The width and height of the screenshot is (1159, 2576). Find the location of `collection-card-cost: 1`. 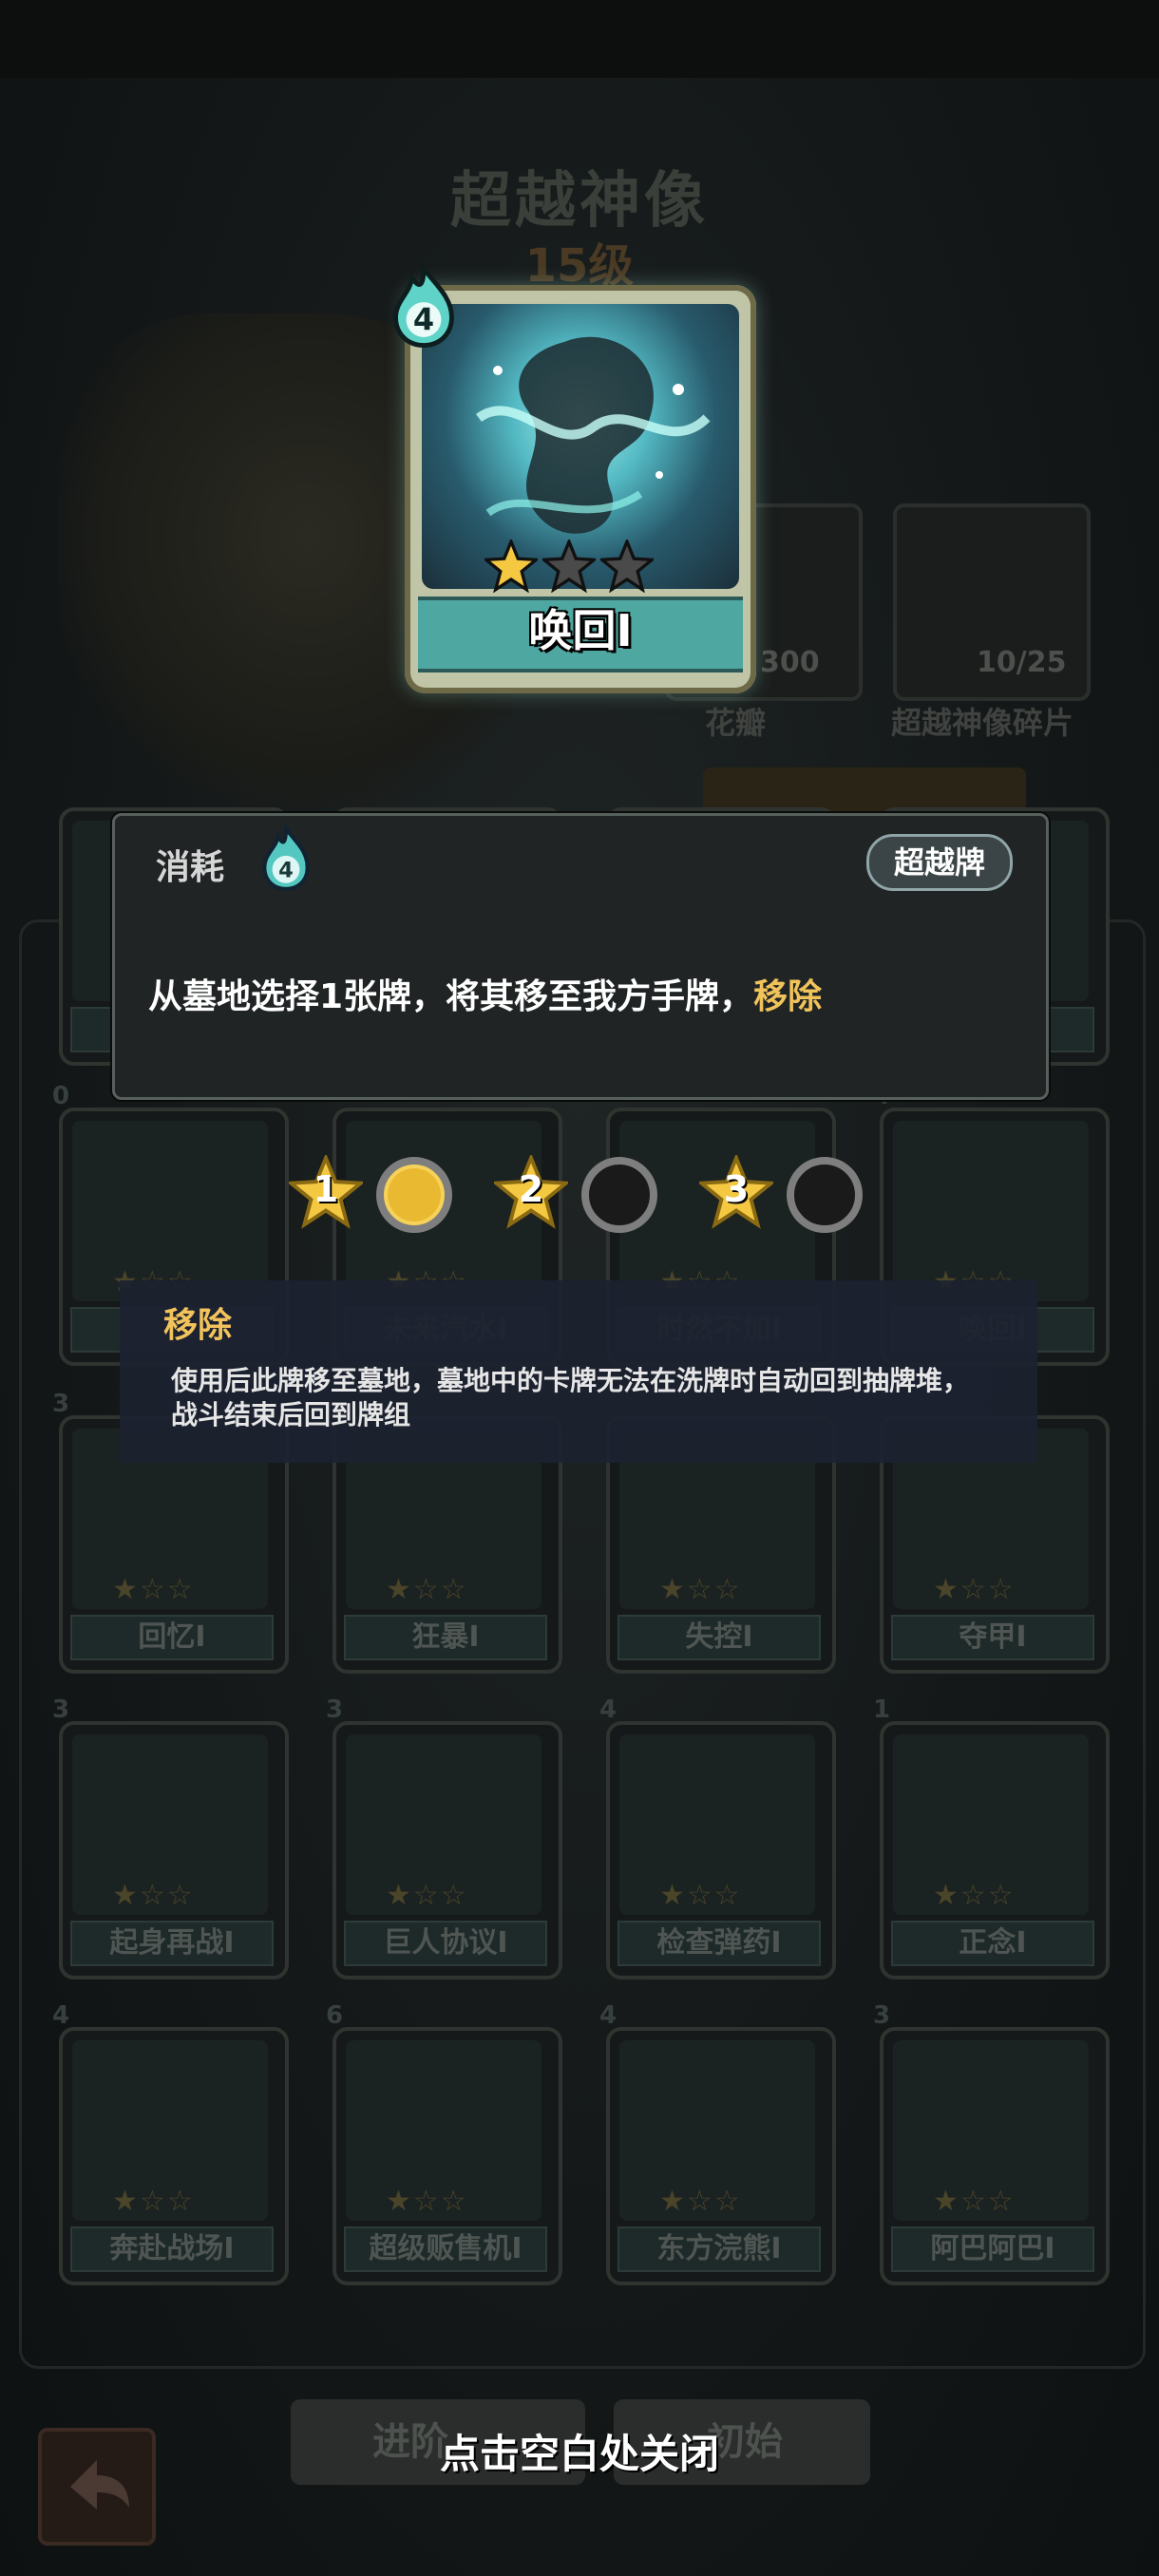

collection-card-cost: 1 is located at coordinates (881, 1709).